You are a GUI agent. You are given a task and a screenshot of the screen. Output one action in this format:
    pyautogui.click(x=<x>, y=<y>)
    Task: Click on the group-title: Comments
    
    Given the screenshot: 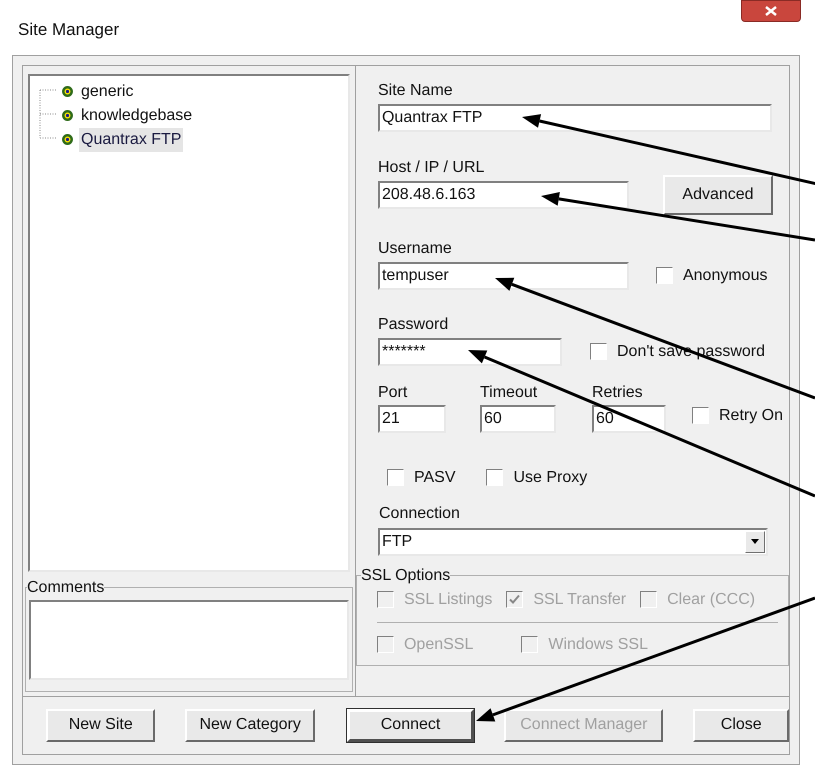 What is the action you would take?
    pyautogui.click(x=65, y=588)
    